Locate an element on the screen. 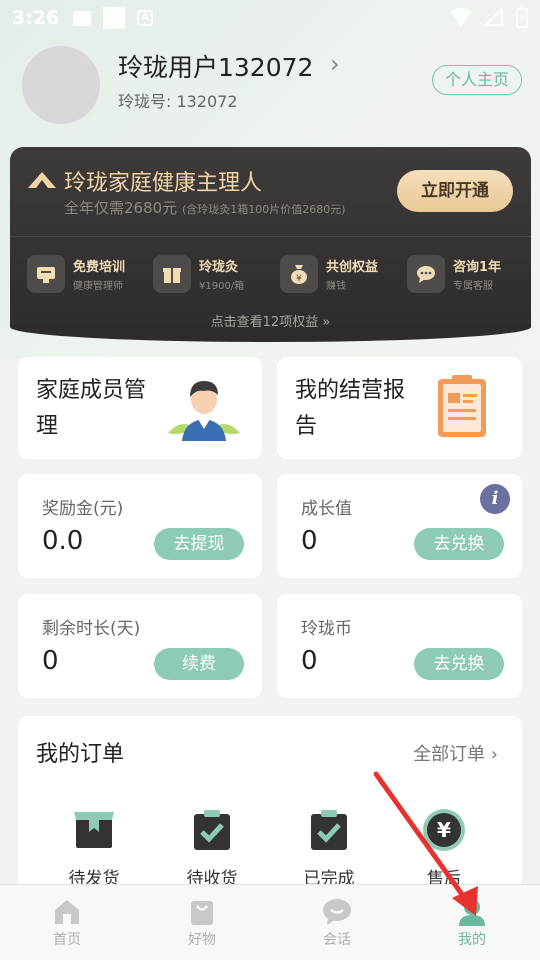 This screenshot has width=540, height=960. money-bag-icon: ¥ is located at coordinates (299, 274).